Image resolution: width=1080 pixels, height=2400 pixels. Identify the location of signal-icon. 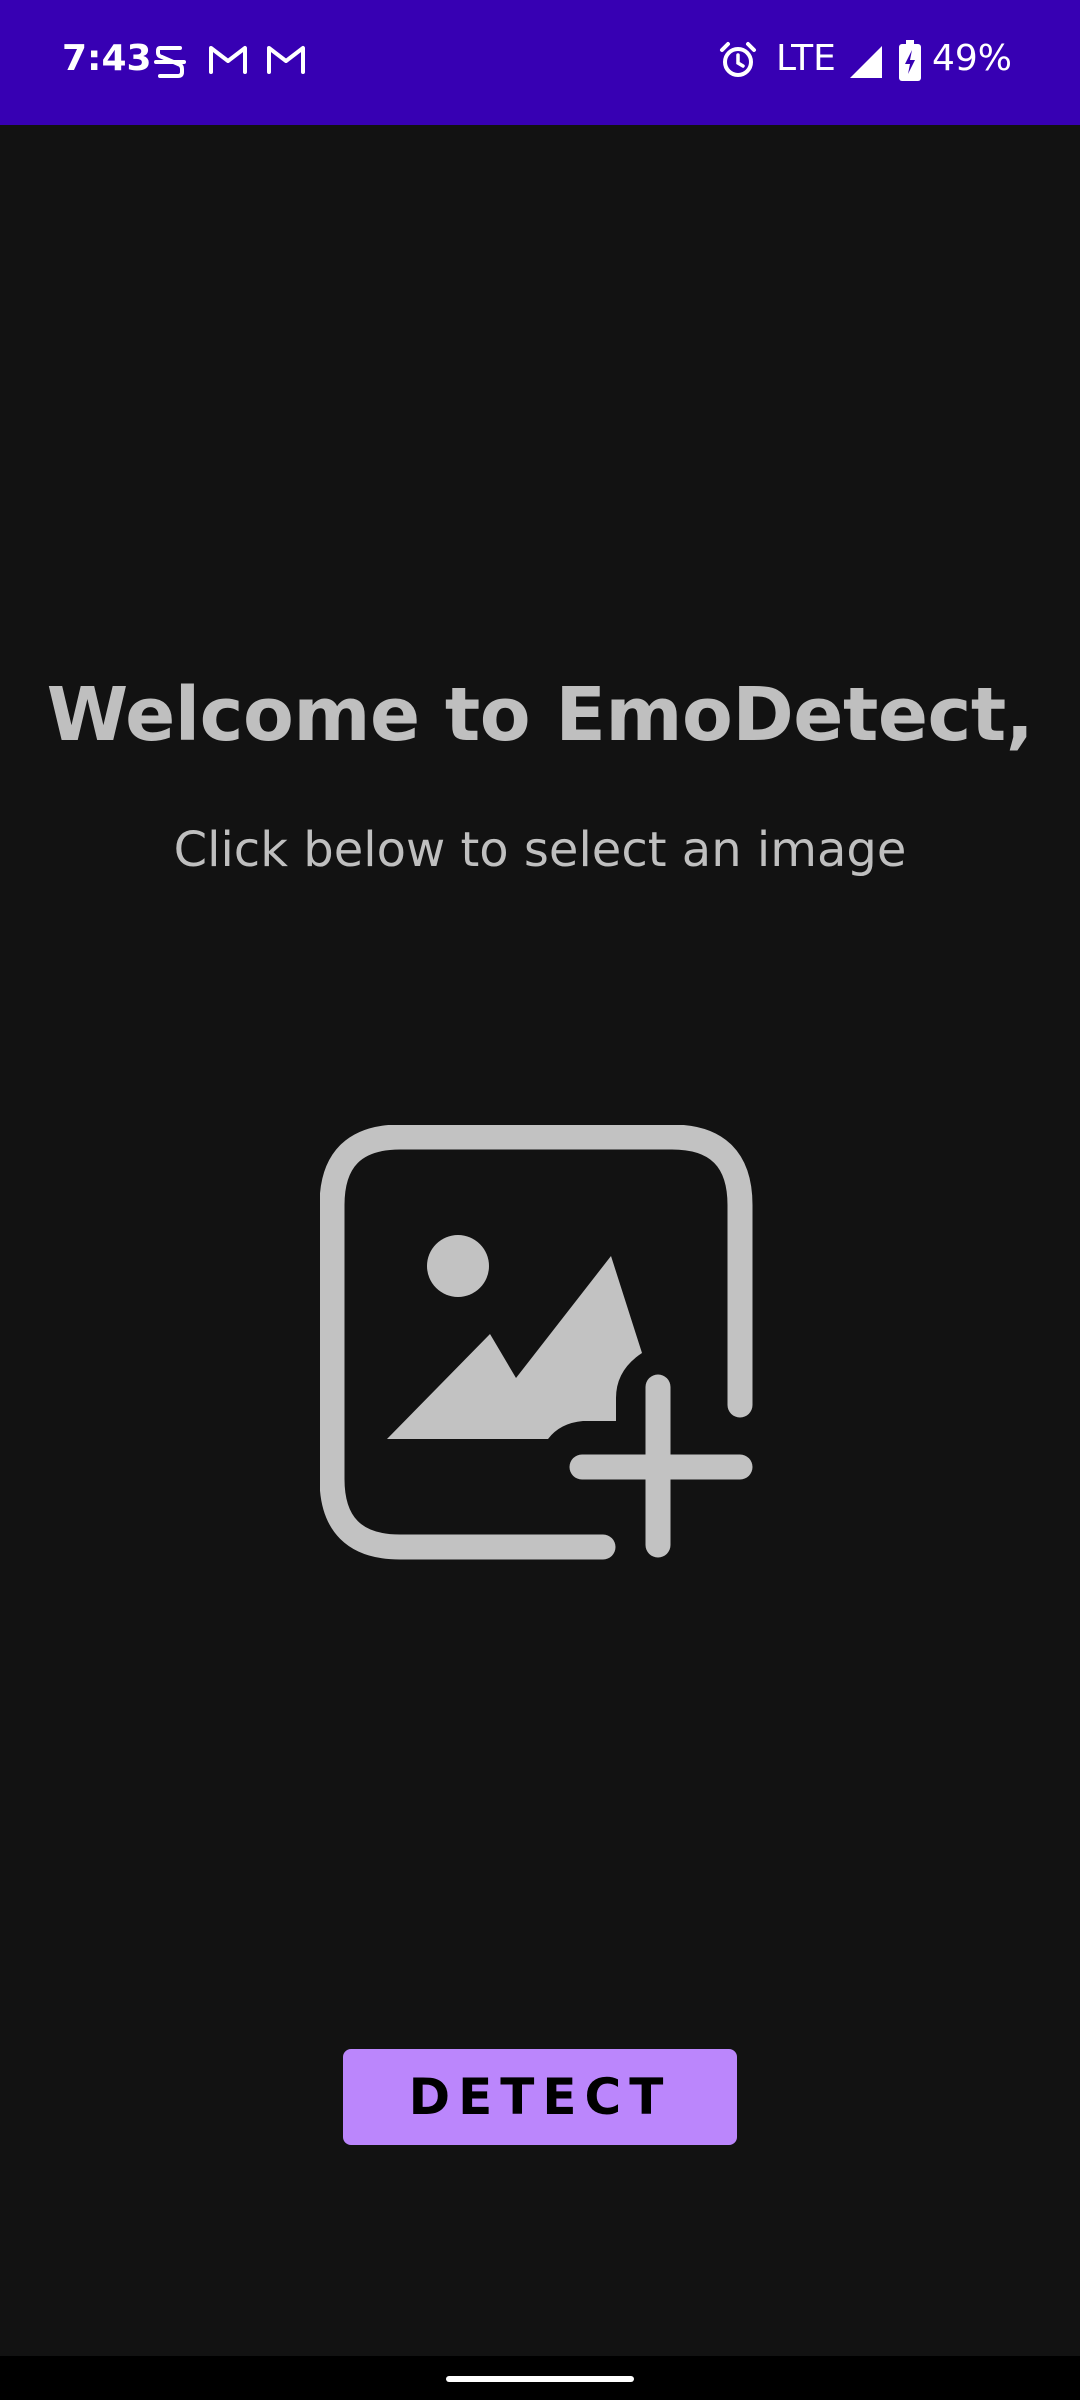
(866, 64).